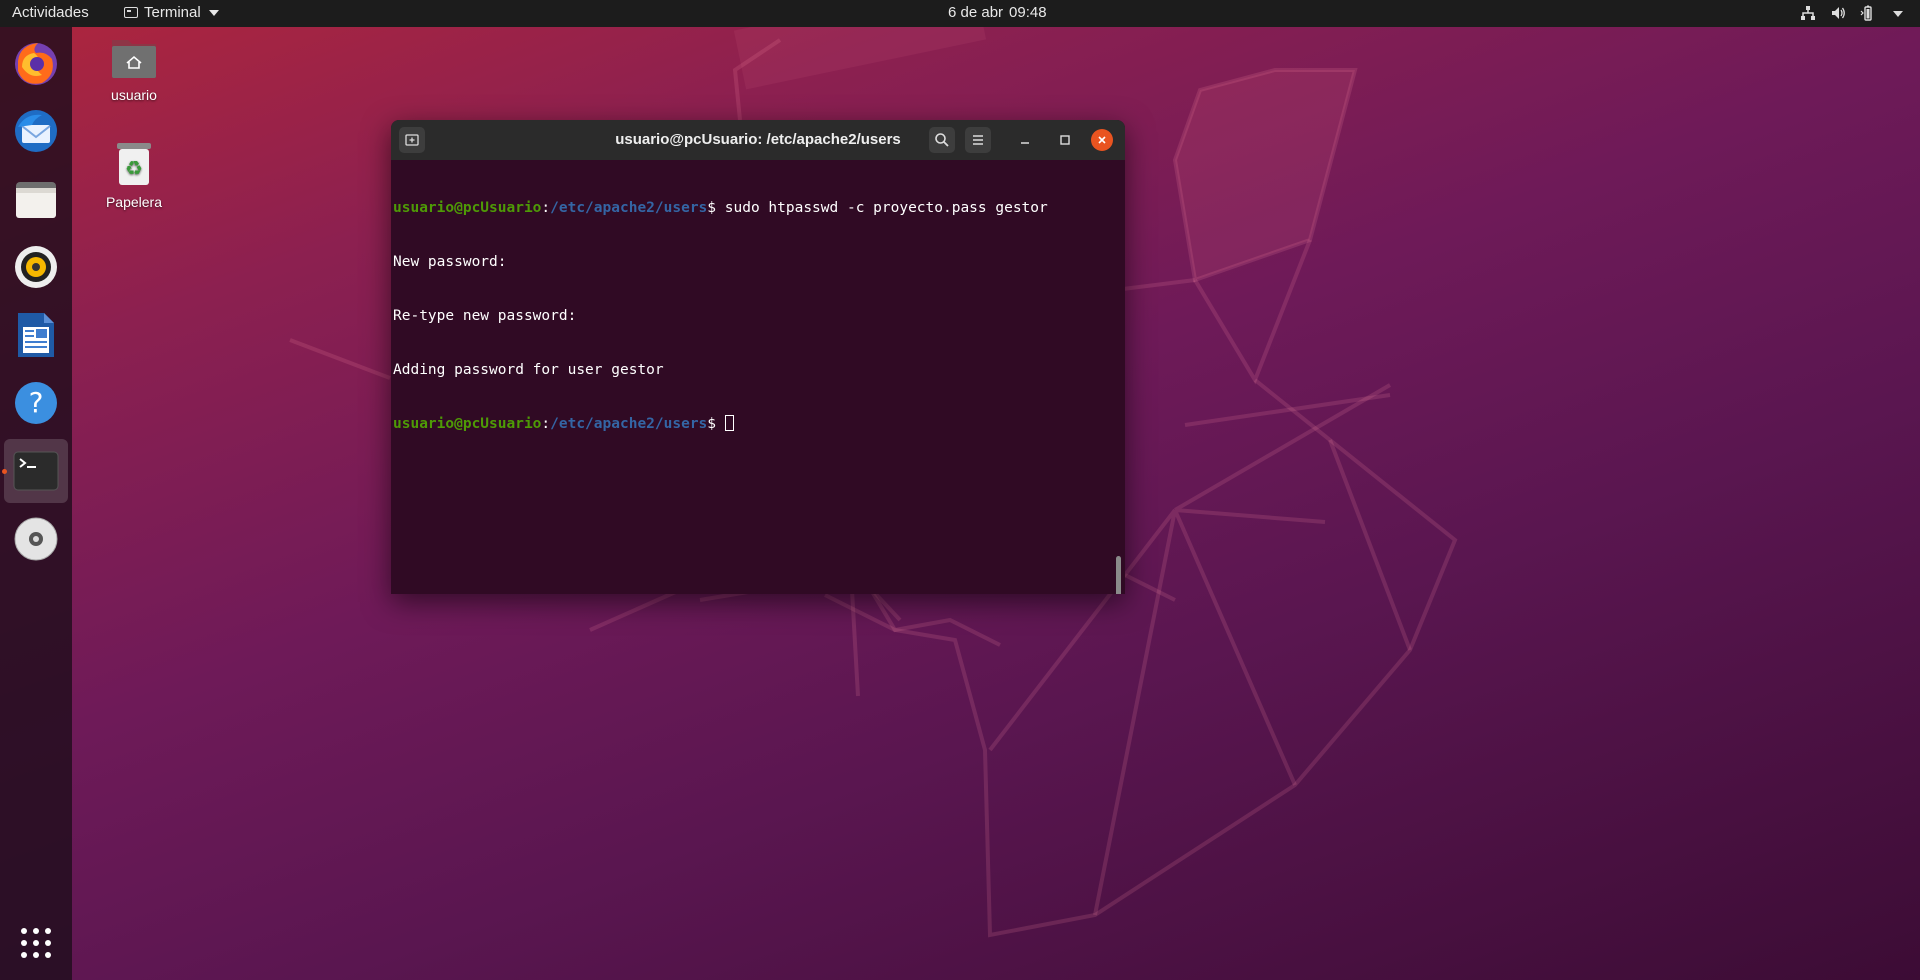 This screenshot has height=980, width=1920. What do you see at coordinates (1838, 13) in the screenshot?
I see `volume-icon` at bounding box center [1838, 13].